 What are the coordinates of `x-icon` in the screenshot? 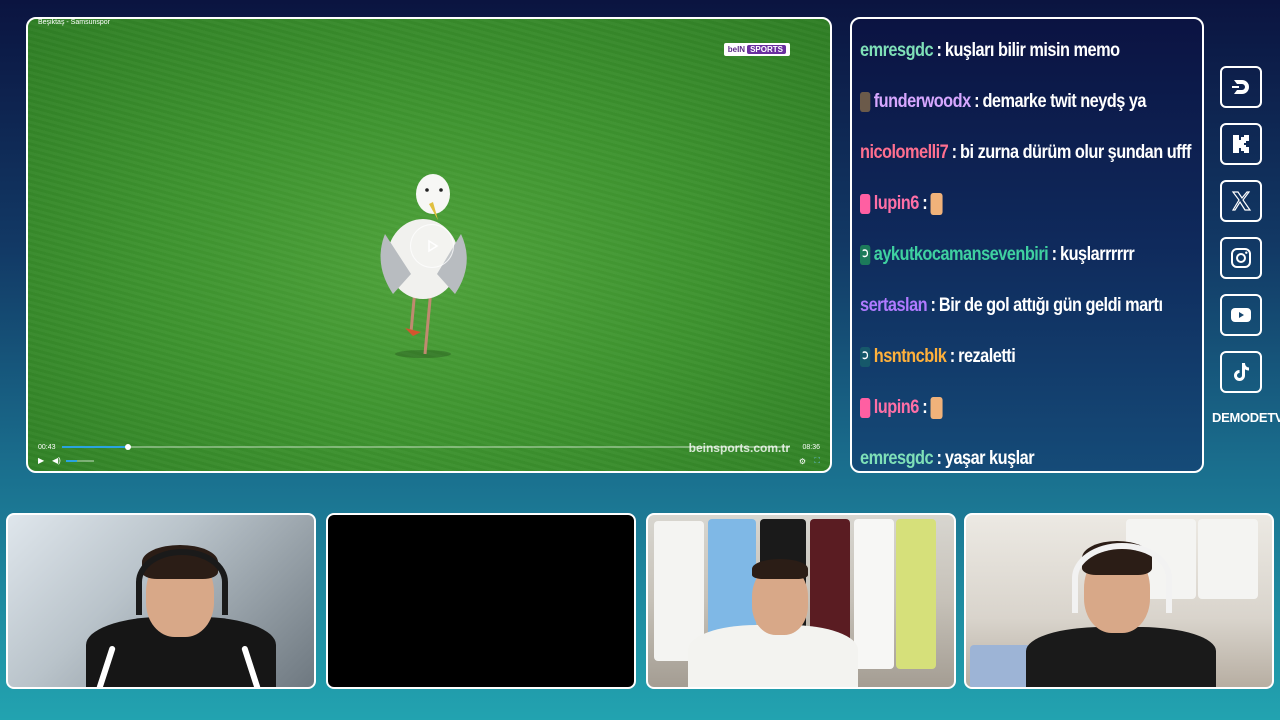 It's located at (1241, 201).